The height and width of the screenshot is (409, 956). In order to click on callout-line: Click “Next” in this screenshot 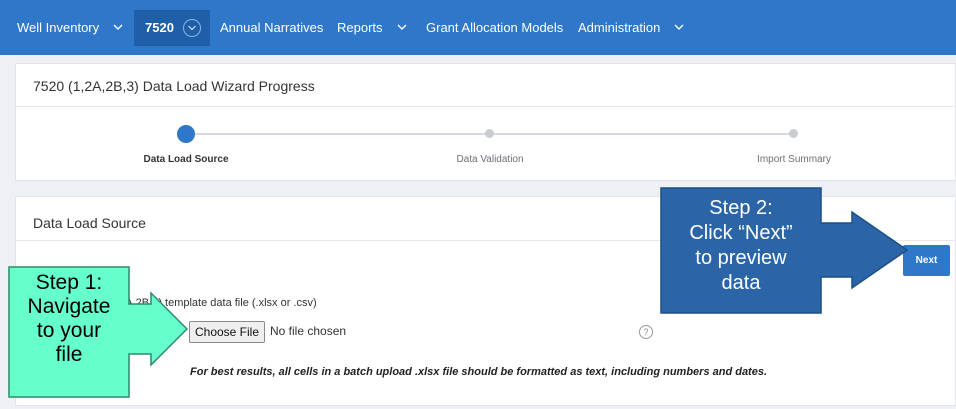, I will do `click(741, 233)`.